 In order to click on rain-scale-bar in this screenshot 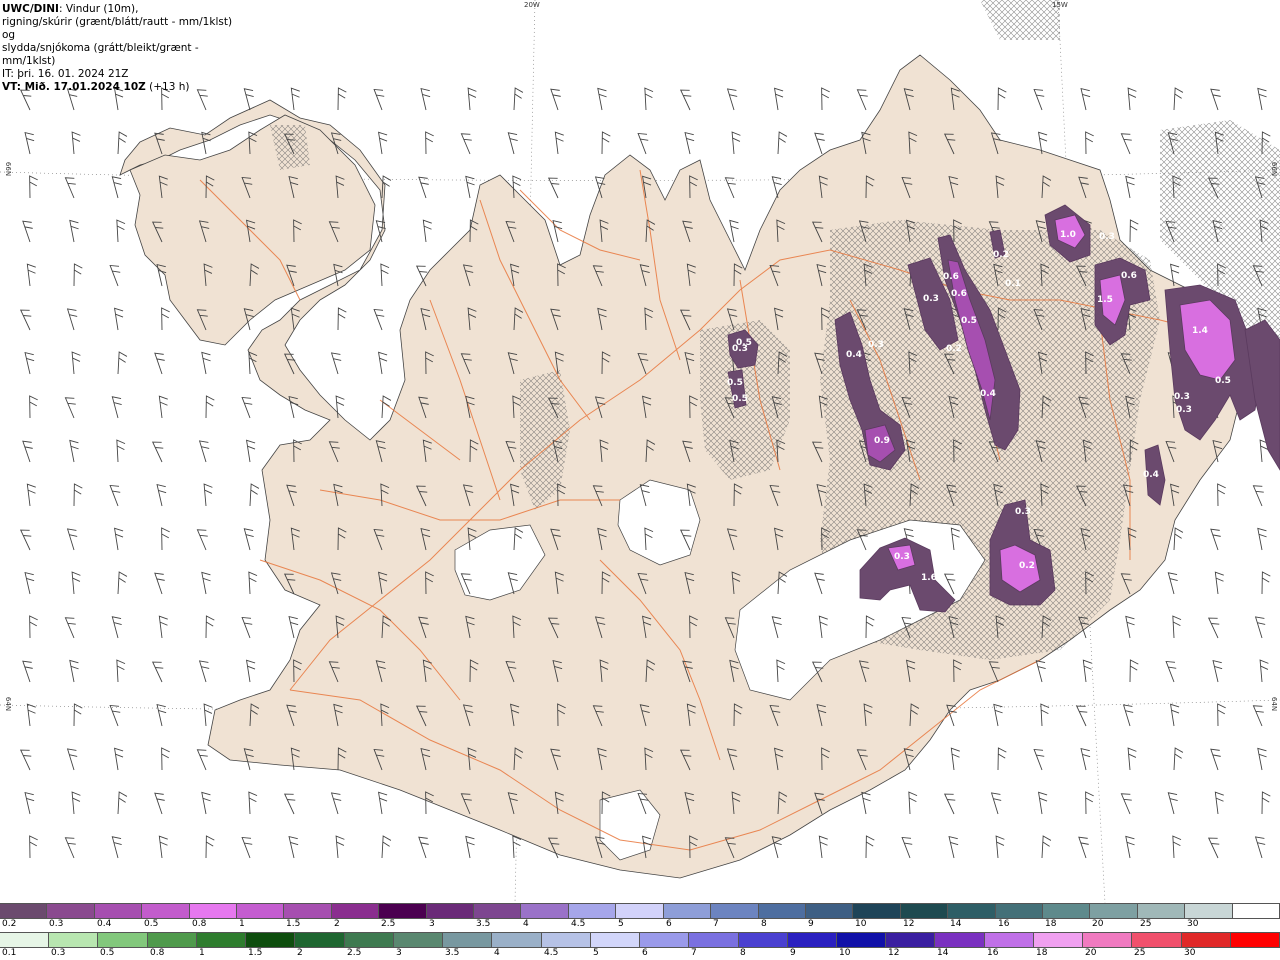, I will do `click(640, 940)`.